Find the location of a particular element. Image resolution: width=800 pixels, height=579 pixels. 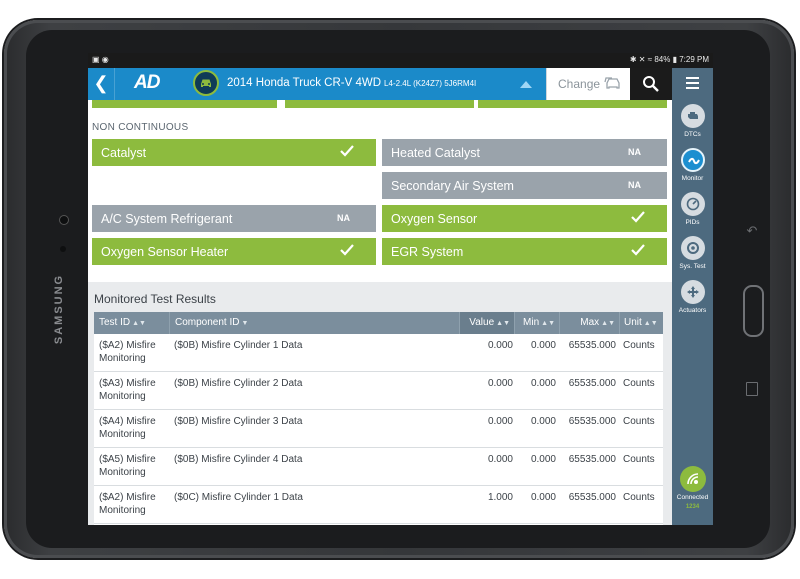

column-label: Value is located at coordinates (482, 322).